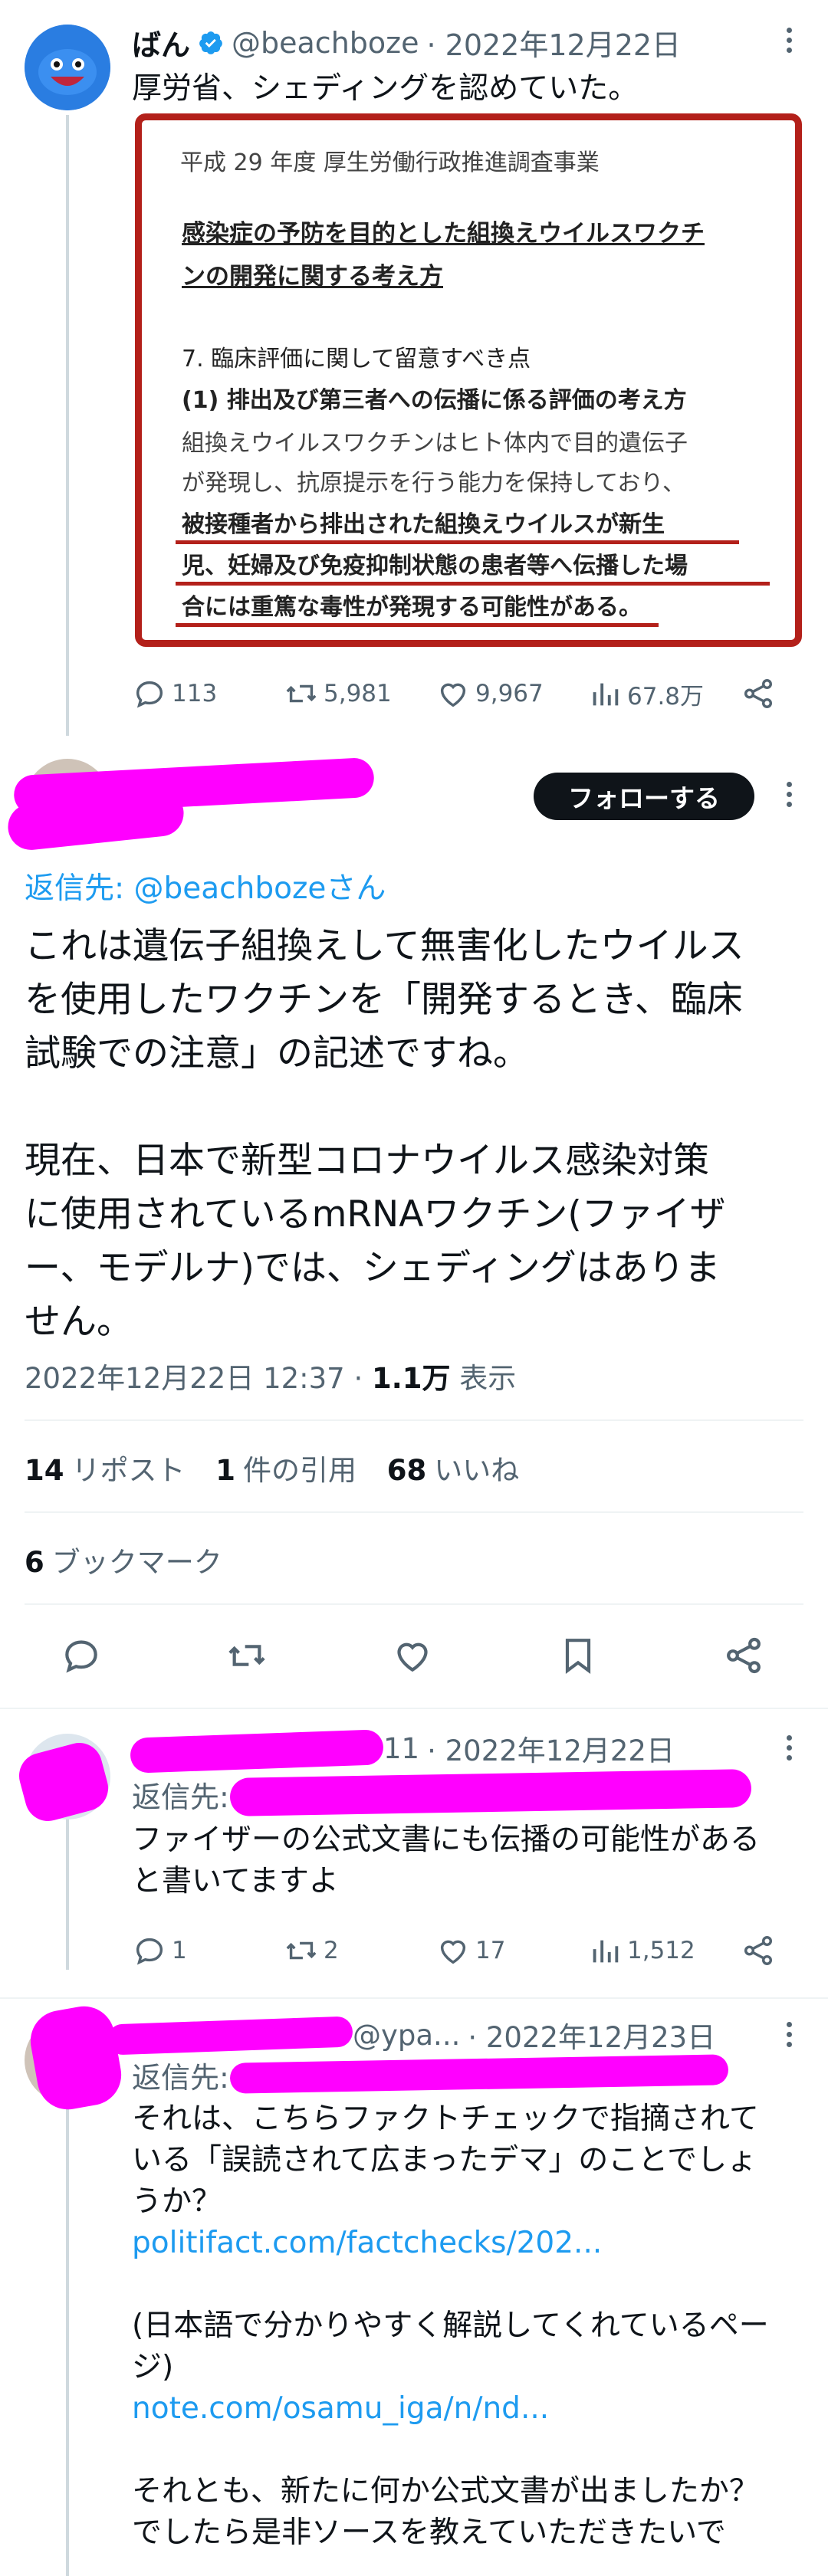 The image size is (828, 2576). What do you see at coordinates (285, 1470) in the screenshot?
I see `quotes-stat: 1 件の引用` at bounding box center [285, 1470].